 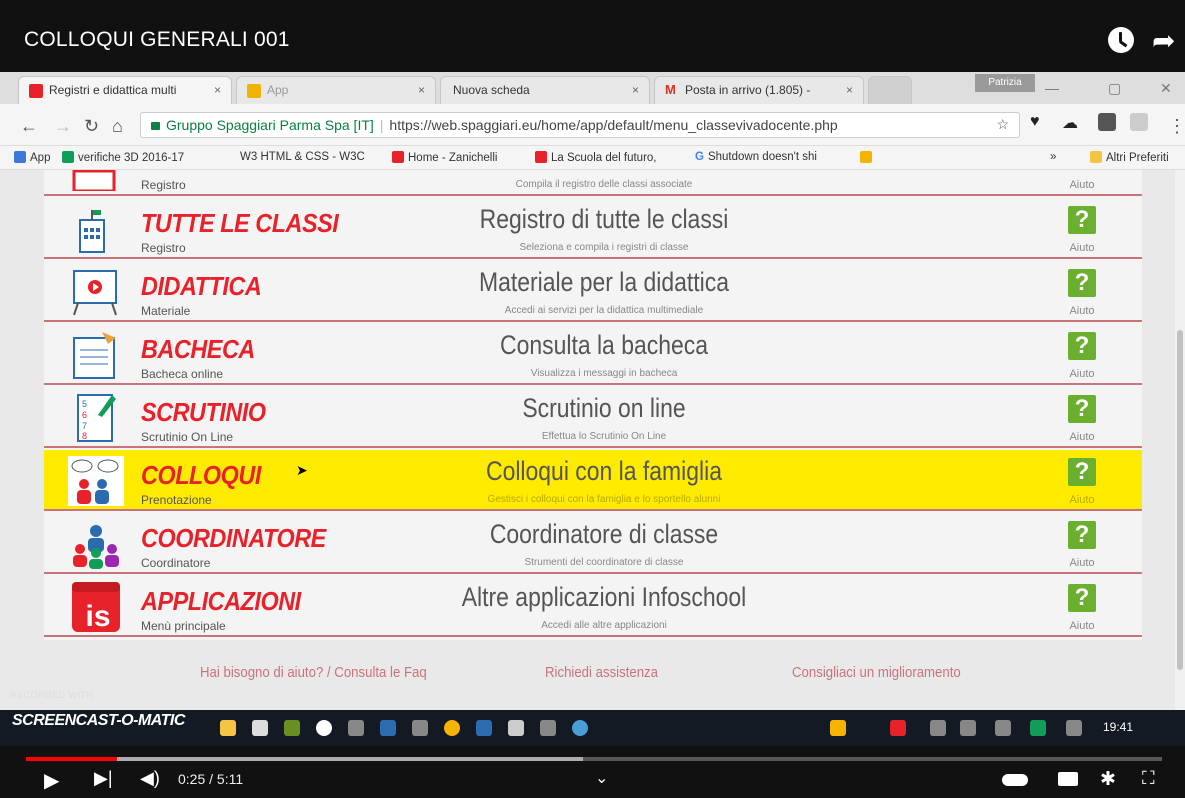 What do you see at coordinates (1039, 122) in the screenshot?
I see `extension-bird-icon: ♥` at bounding box center [1039, 122].